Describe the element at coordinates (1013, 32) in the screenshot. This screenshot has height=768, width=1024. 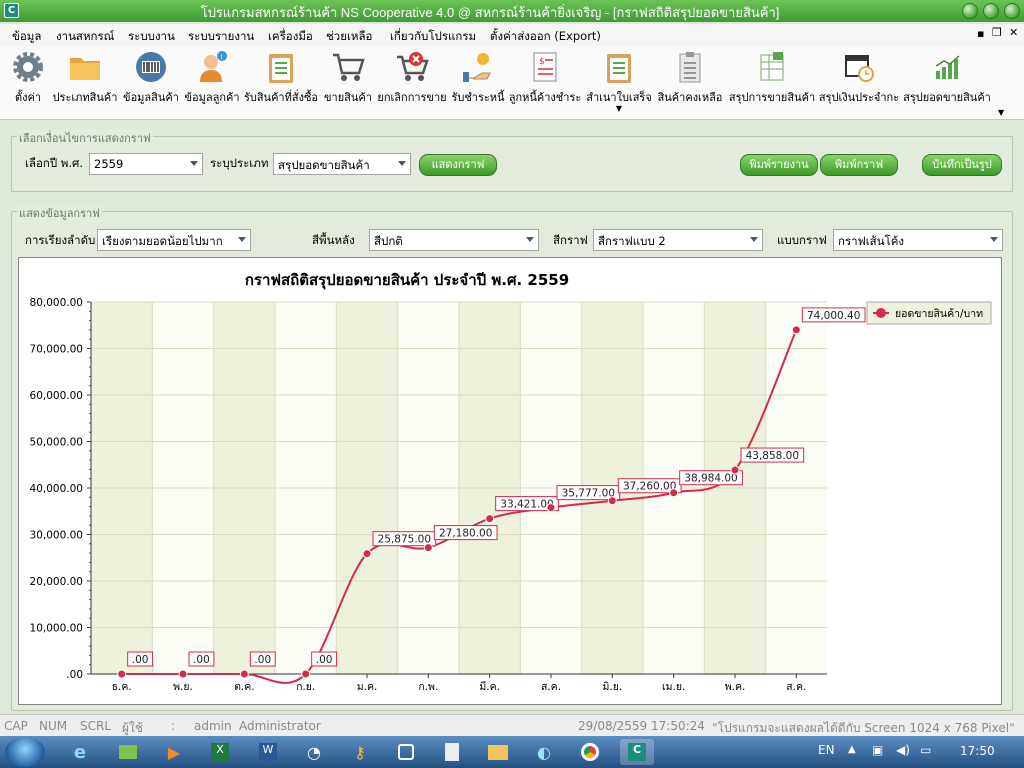
I see `mdi-close-icon: ✕` at that location.